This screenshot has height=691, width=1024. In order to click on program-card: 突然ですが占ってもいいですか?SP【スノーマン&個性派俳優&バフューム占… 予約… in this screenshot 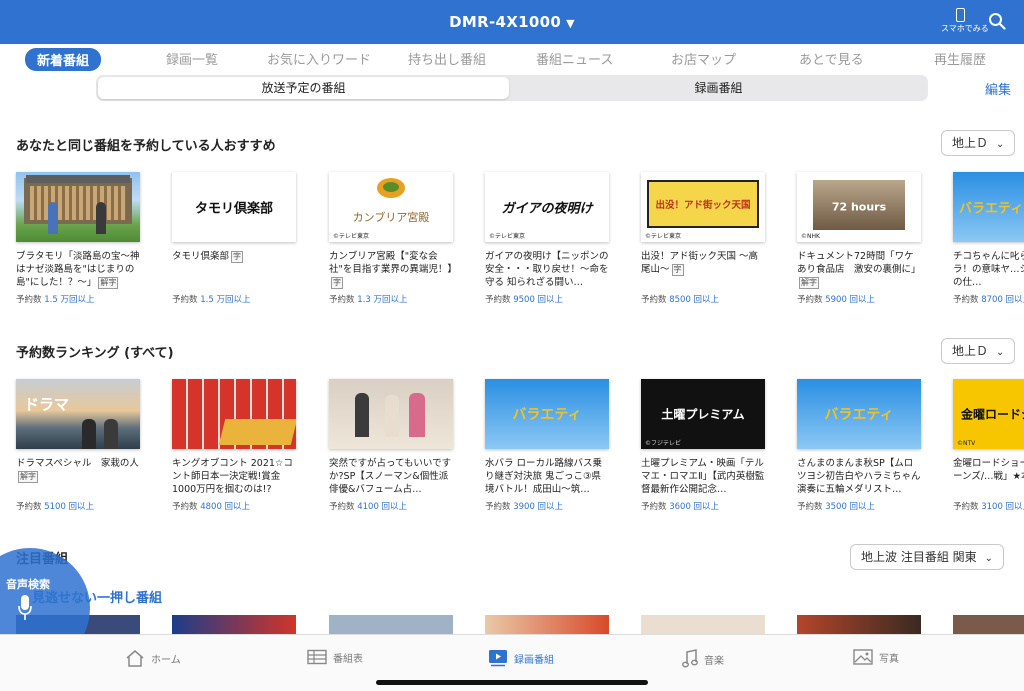, I will do `click(391, 445)`.